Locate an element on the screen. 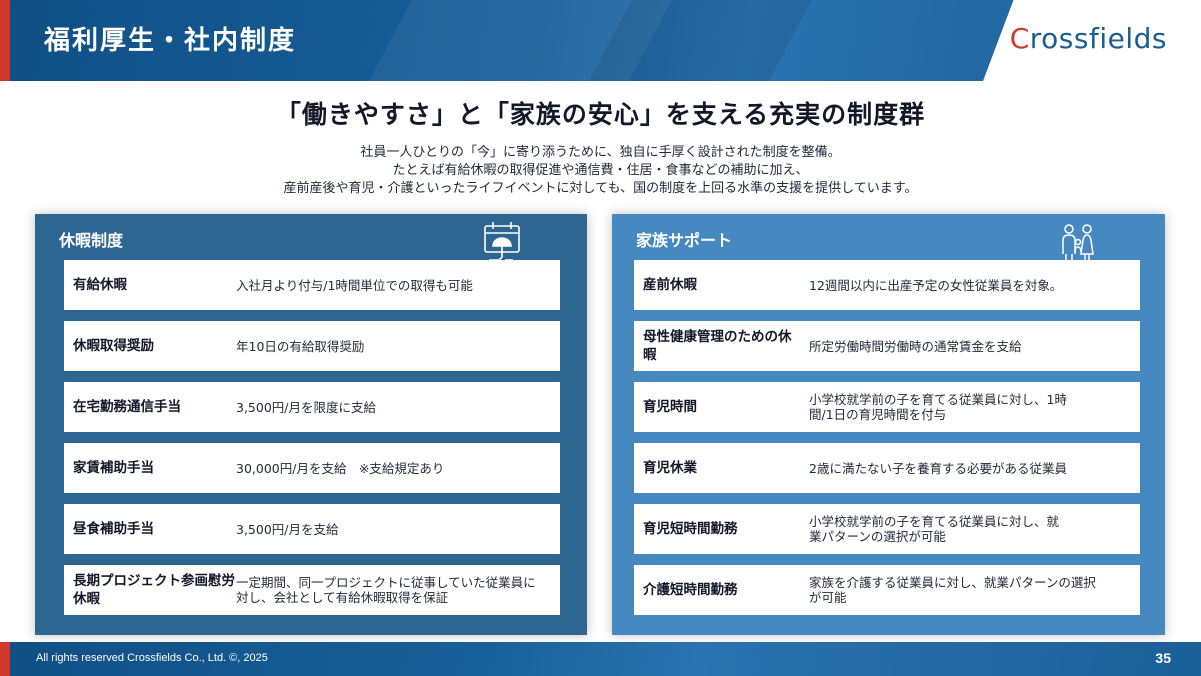 The width and height of the screenshot is (1201, 676). item-name: 昼食補助手当 is located at coordinates (113, 529).